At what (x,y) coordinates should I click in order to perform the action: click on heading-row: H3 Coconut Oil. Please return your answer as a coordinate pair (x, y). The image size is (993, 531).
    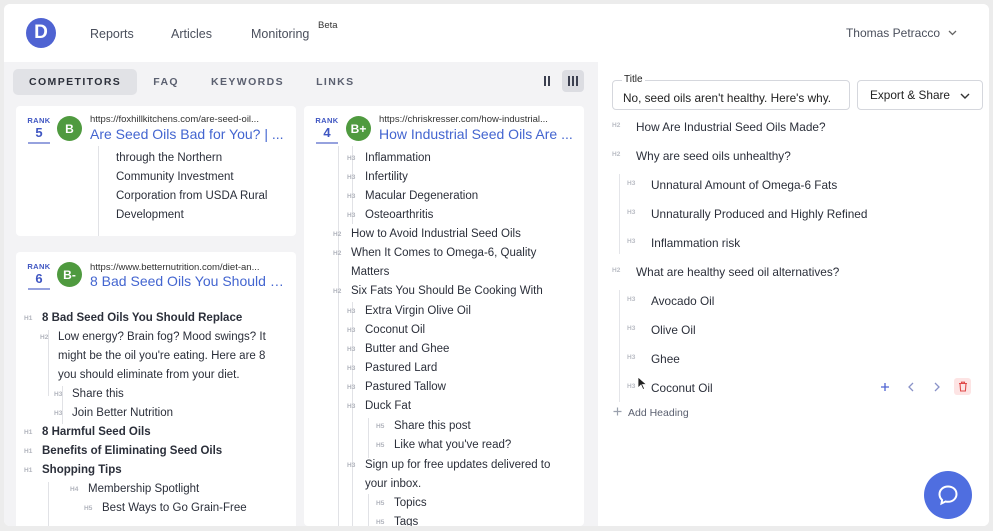
    Looking at the image, I should click on (386, 330).